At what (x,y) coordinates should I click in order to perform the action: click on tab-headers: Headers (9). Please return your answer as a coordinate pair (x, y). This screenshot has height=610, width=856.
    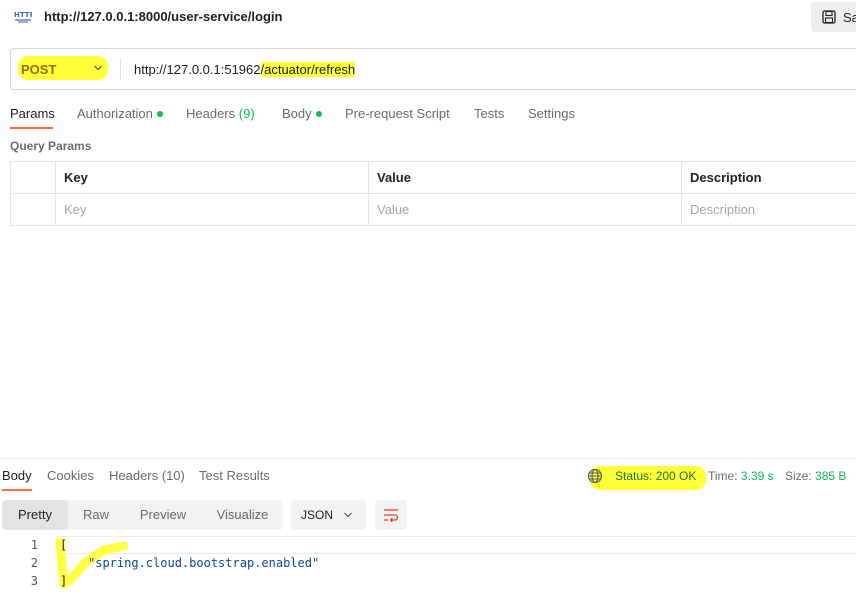
    Looking at the image, I should click on (220, 113).